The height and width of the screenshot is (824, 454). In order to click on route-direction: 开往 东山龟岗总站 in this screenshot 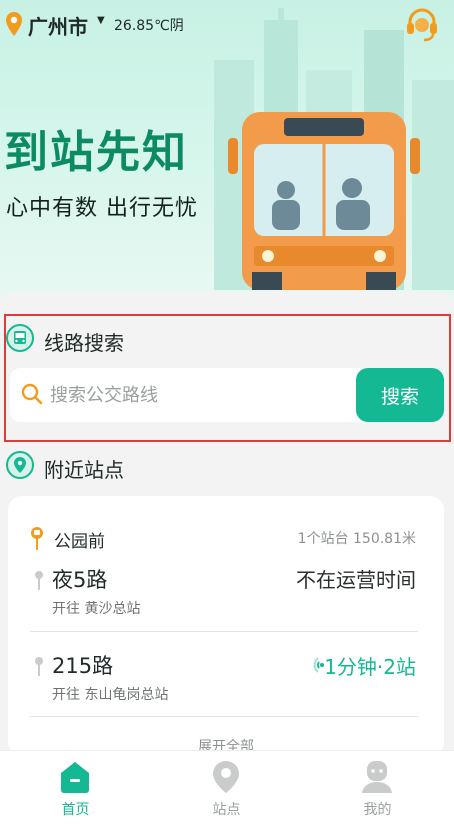, I will do `click(110, 695)`.